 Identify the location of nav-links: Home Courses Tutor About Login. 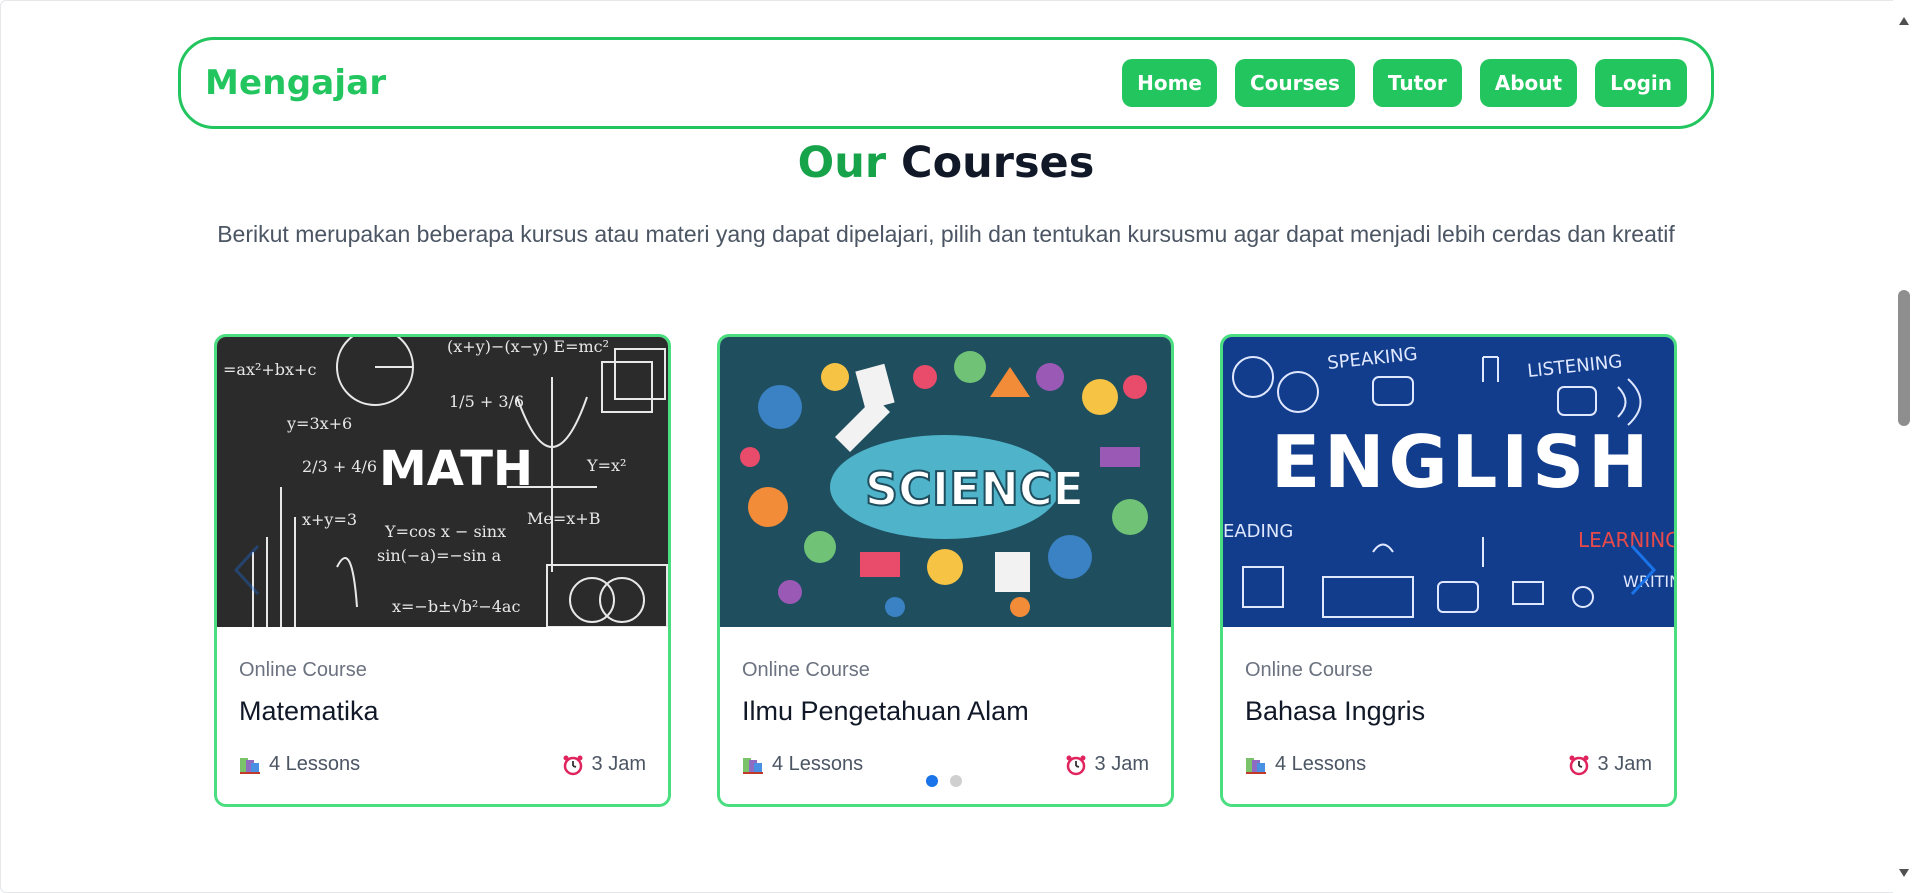
(1404, 83).